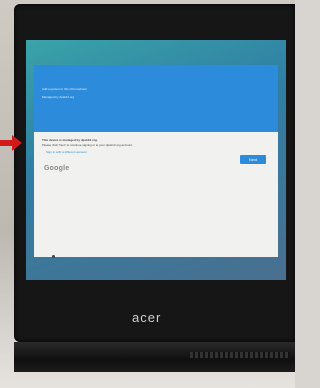  Describe the element at coordinates (58, 97) in the screenshot. I see `header-subtitle: Managed by dpsk12.org` at that location.